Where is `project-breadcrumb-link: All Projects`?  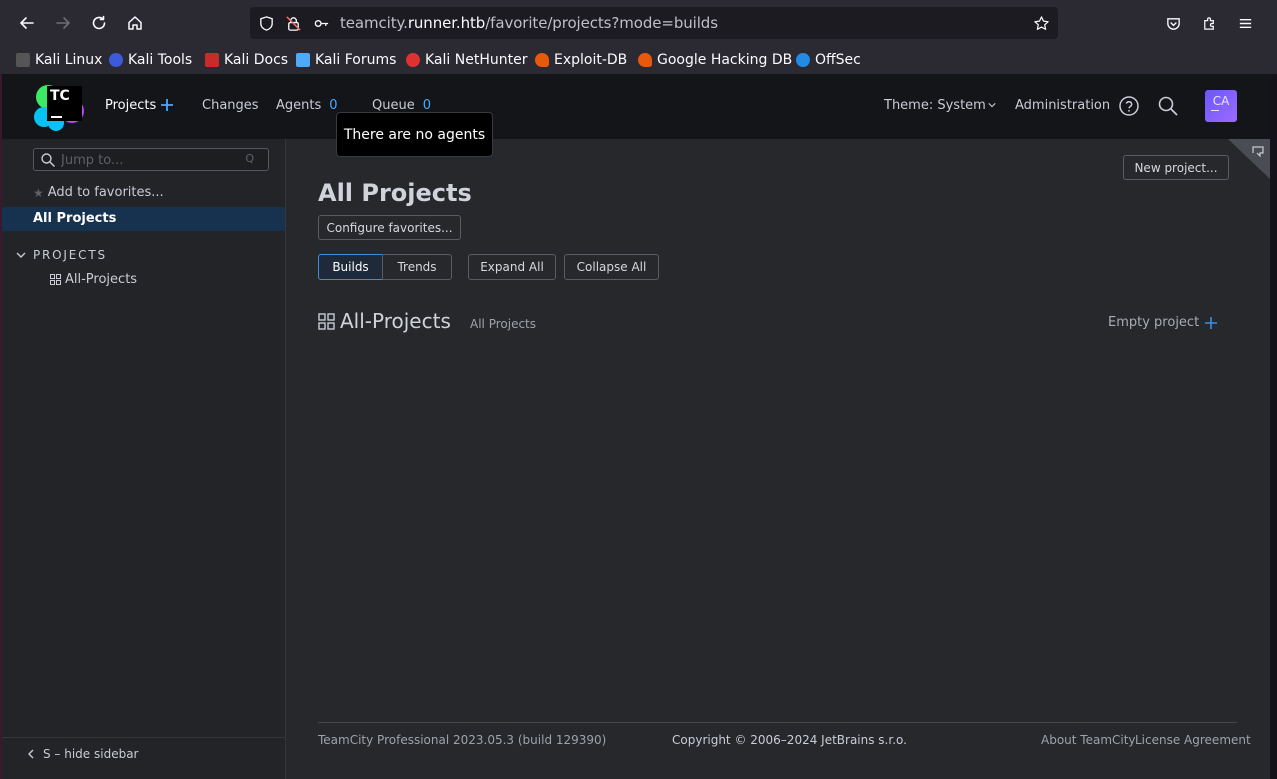 project-breadcrumb-link: All Projects is located at coordinates (503, 324).